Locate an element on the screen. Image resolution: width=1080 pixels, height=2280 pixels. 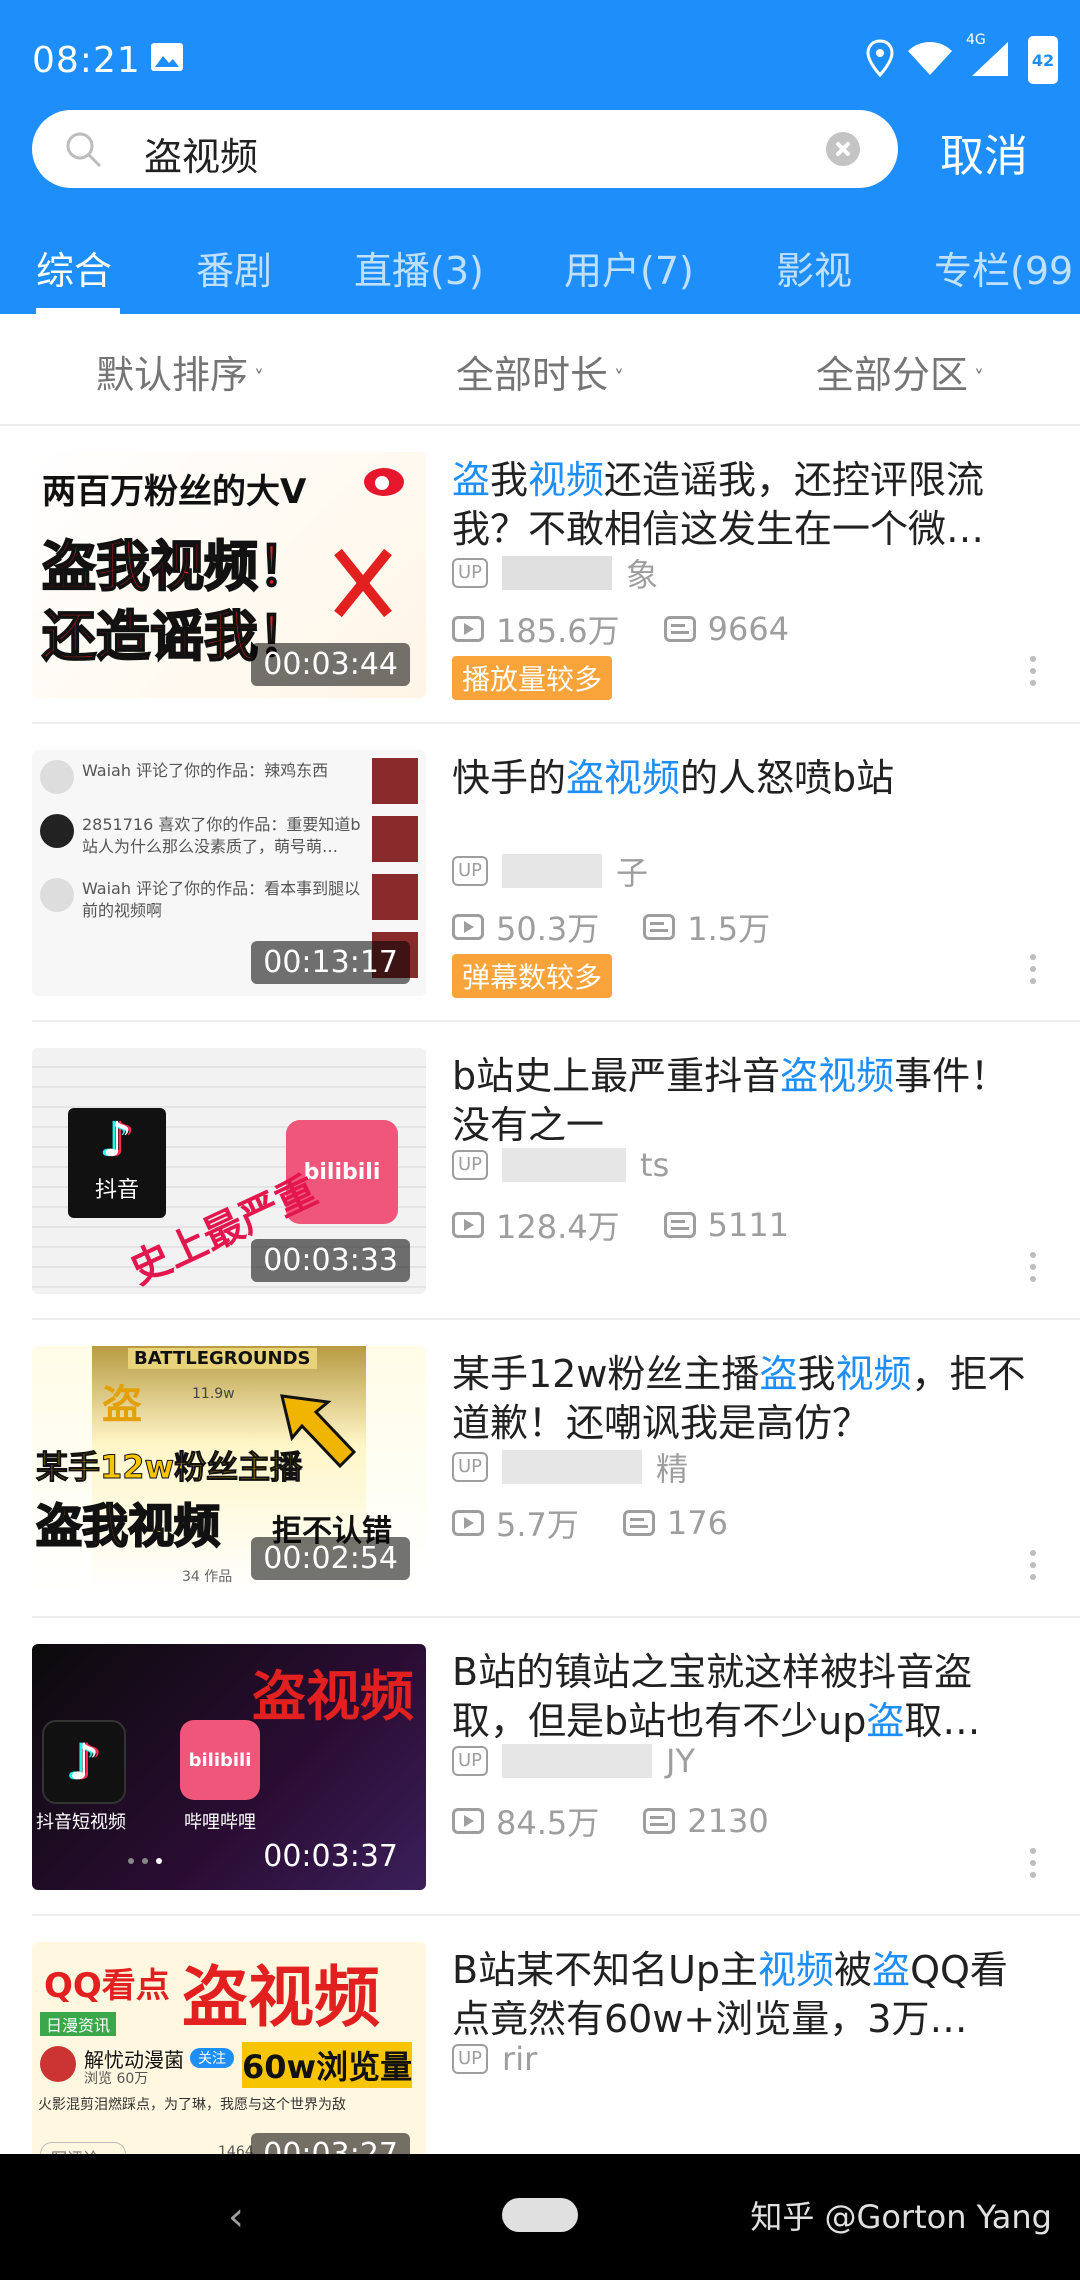
danmaku-count: 5111 is located at coordinates (748, 1225).